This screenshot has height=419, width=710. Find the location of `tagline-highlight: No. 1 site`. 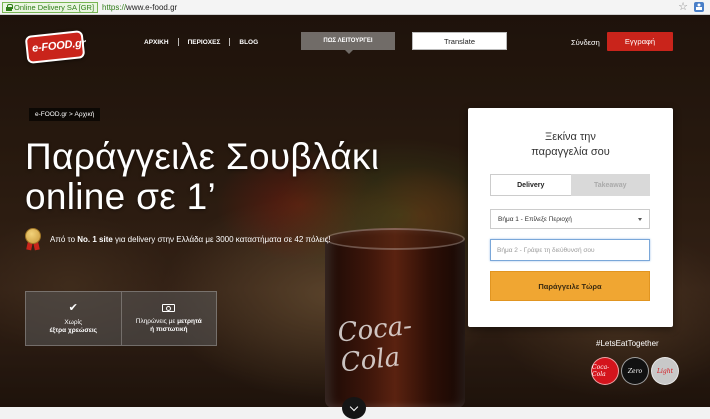

tagline-highlight: No. 1 site is located at coordinates (95, 239).